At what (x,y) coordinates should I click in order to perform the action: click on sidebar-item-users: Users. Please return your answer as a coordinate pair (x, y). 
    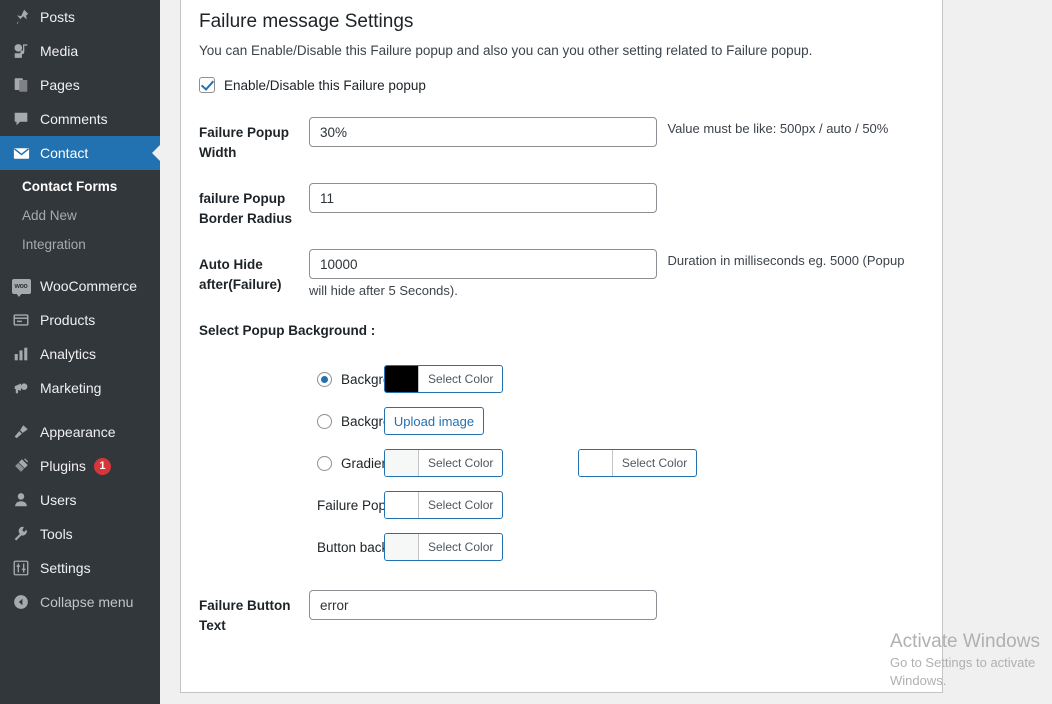
    Looking at the image, I should click on (80, 500).